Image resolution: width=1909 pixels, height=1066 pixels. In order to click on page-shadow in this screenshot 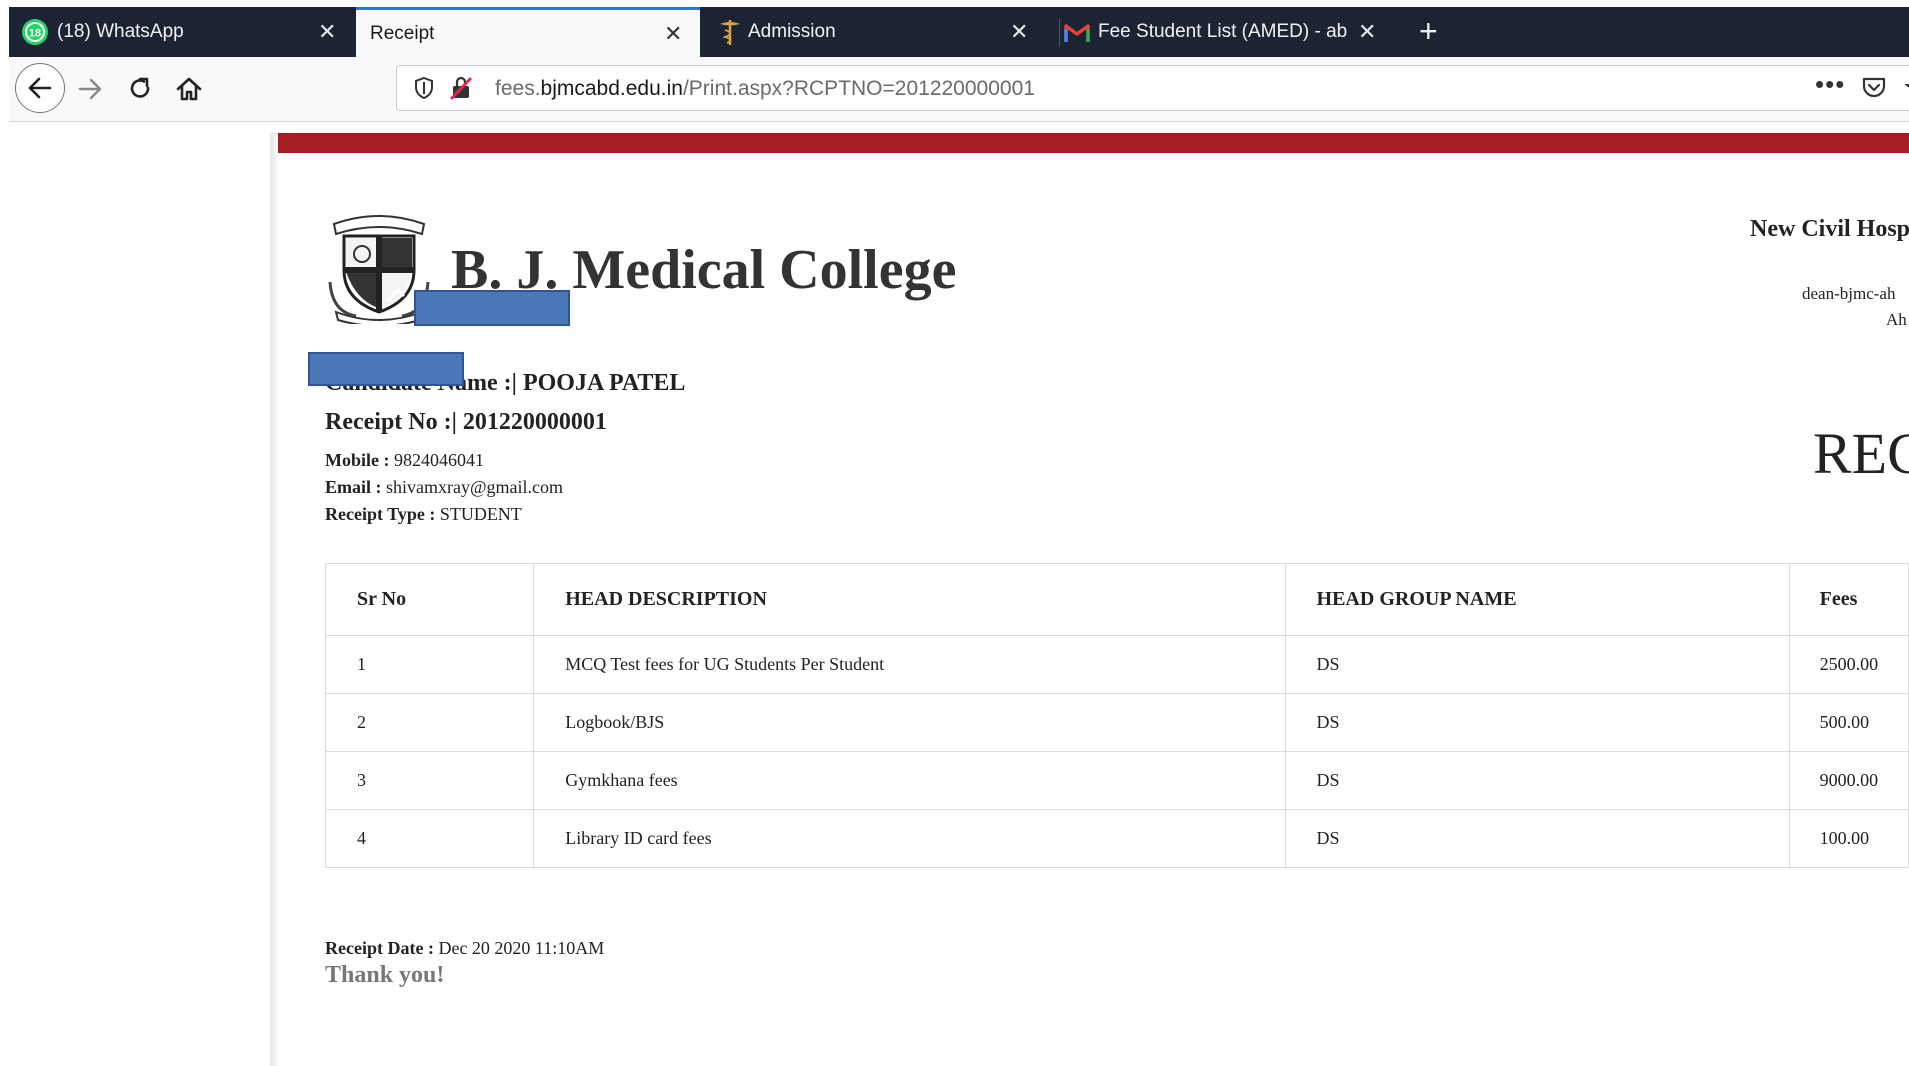, I will do `click(275, 599)`.